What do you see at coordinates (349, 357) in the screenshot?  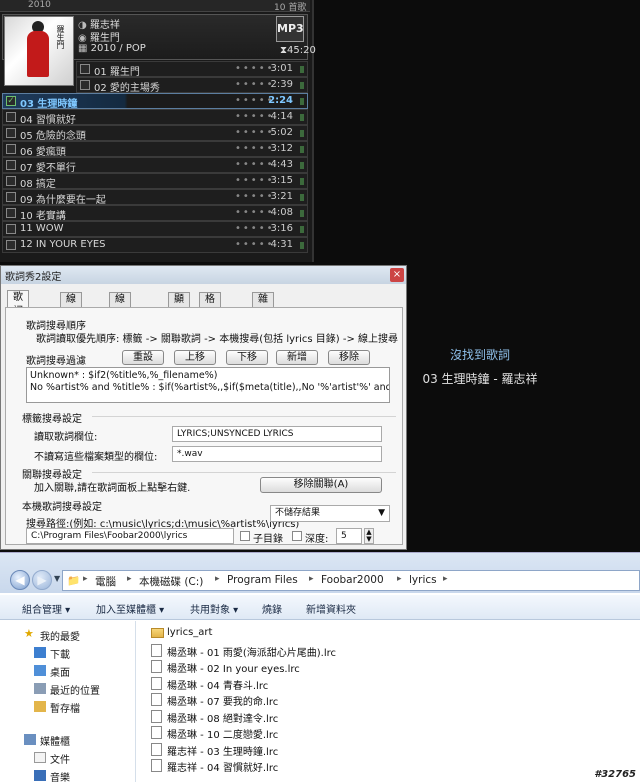 I see `remove-filter-button: 移除` at bounding box center [349, 357].